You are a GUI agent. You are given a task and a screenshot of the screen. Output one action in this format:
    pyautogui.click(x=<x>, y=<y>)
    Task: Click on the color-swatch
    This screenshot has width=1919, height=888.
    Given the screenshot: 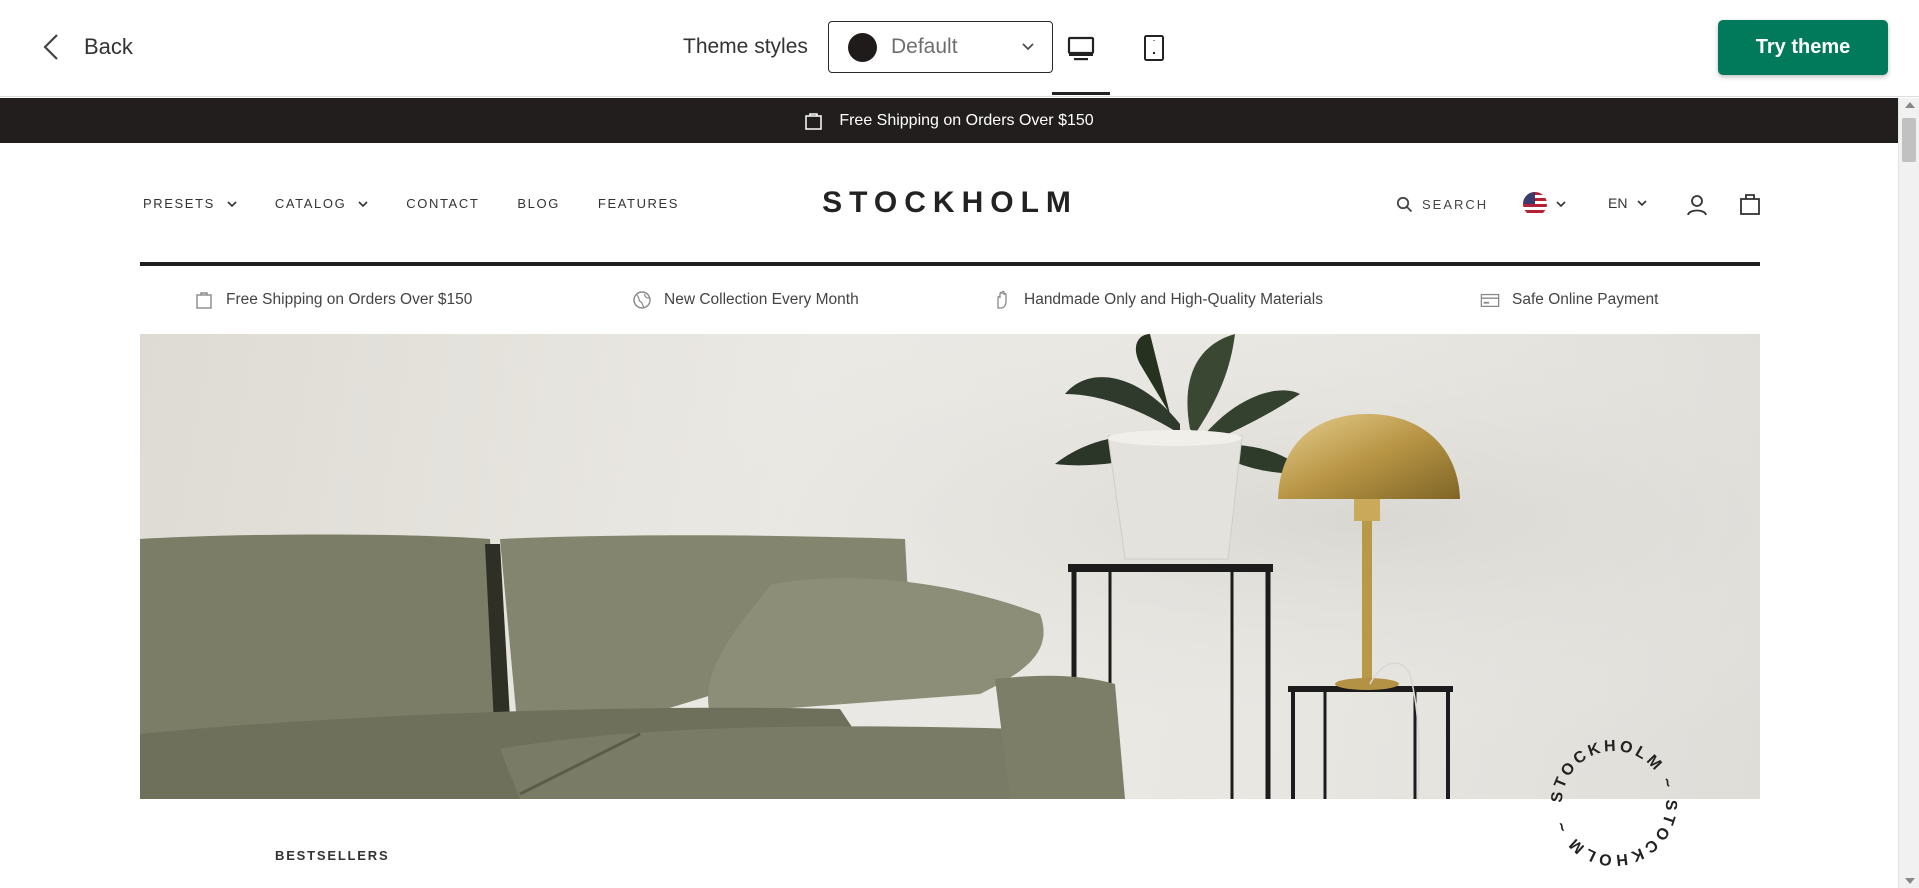 What is the action you would take?
    pyautogui.click(x=862, y=47)
    